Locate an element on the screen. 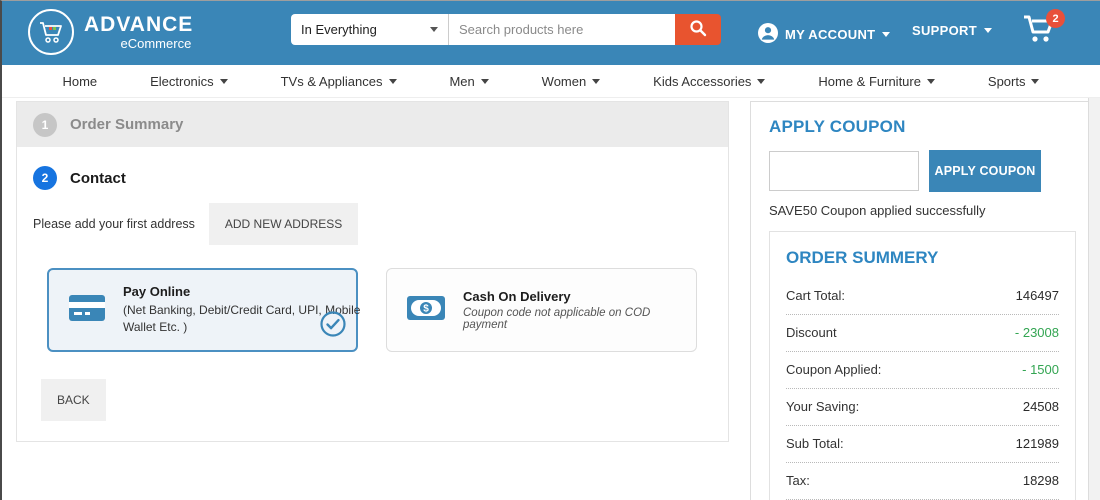  summary-row-tax: Tax: 18298 is located at coordinates (922, 481).